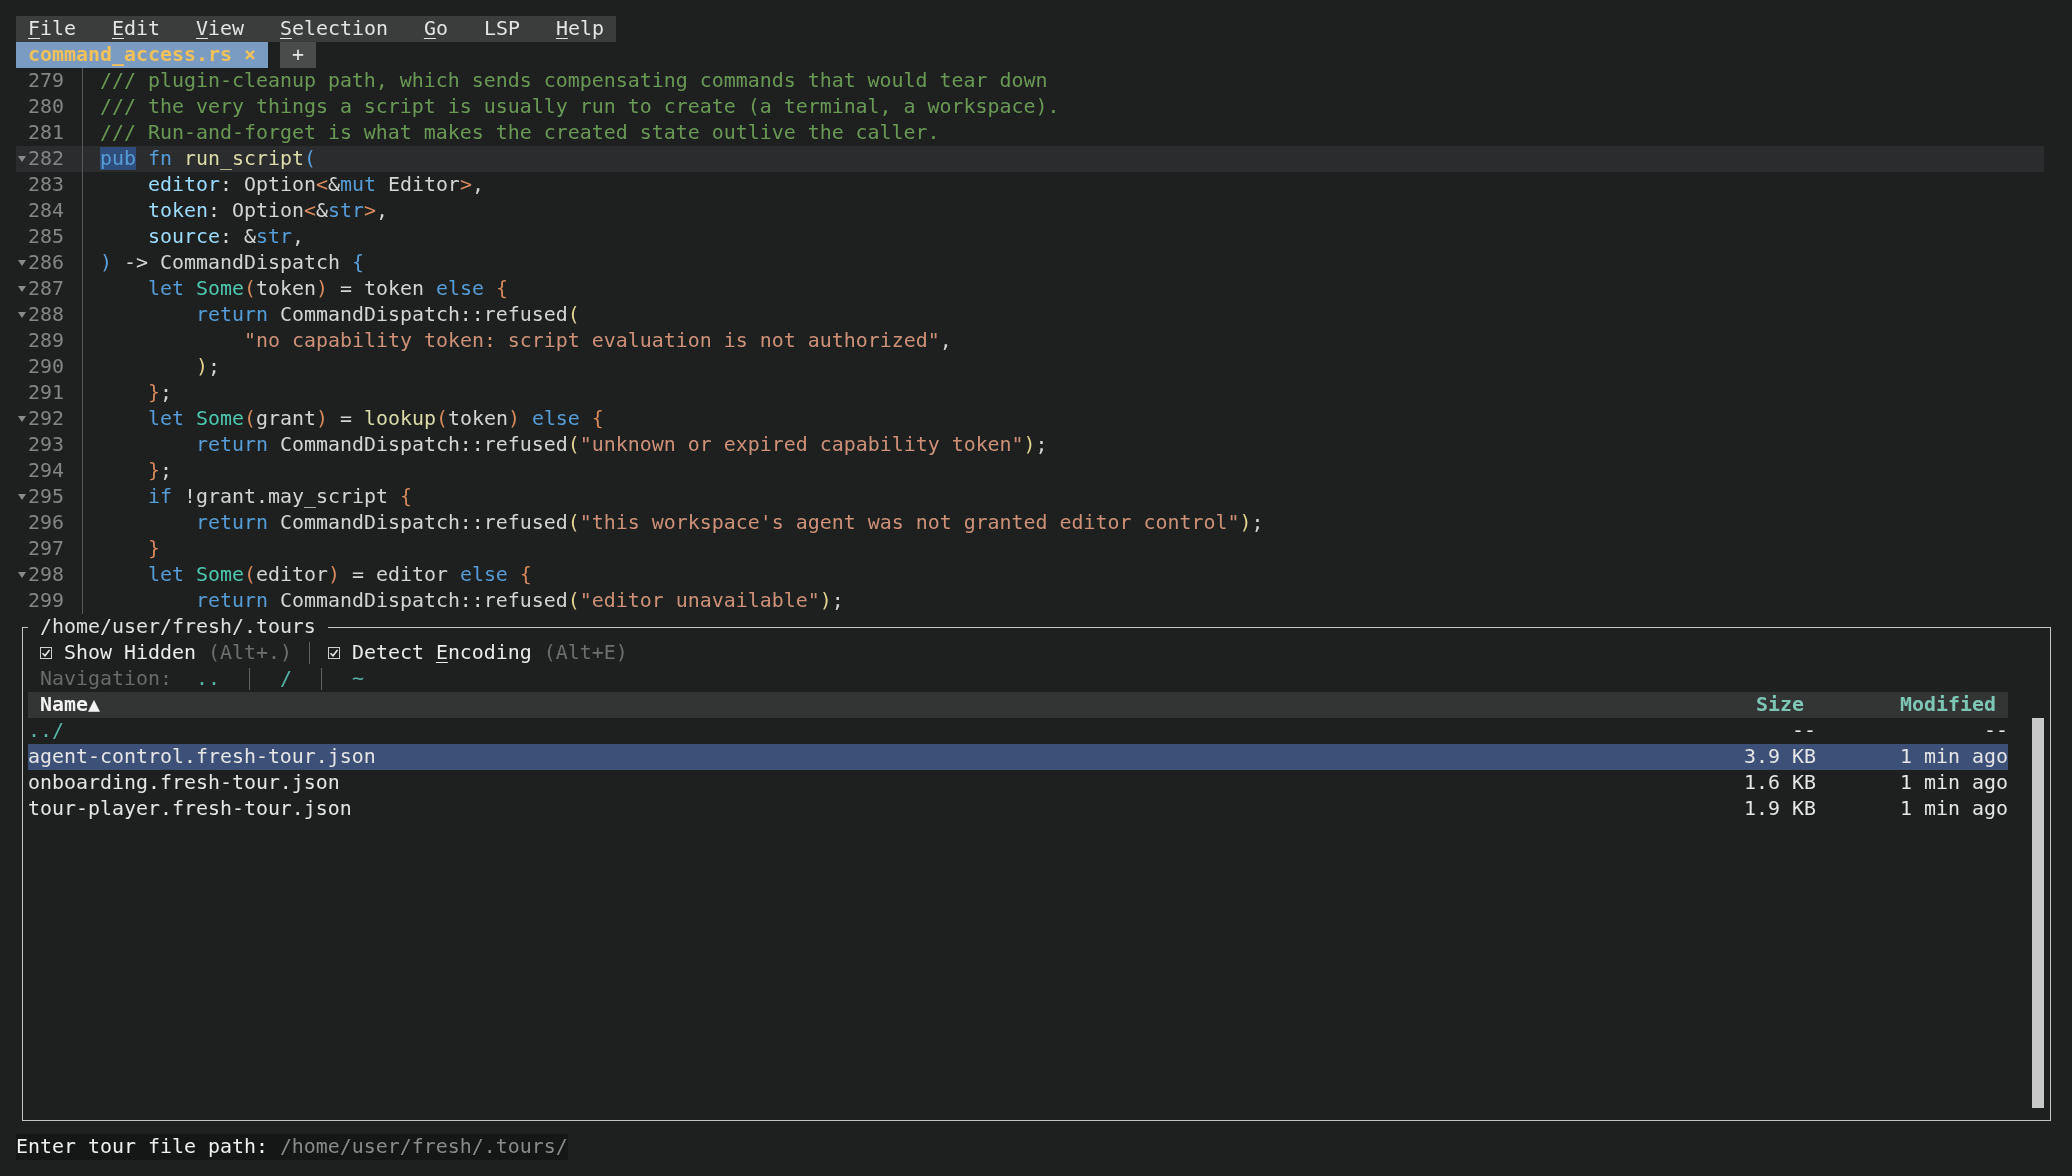  I want to click on menu-item: LSP, so click(501, 29).